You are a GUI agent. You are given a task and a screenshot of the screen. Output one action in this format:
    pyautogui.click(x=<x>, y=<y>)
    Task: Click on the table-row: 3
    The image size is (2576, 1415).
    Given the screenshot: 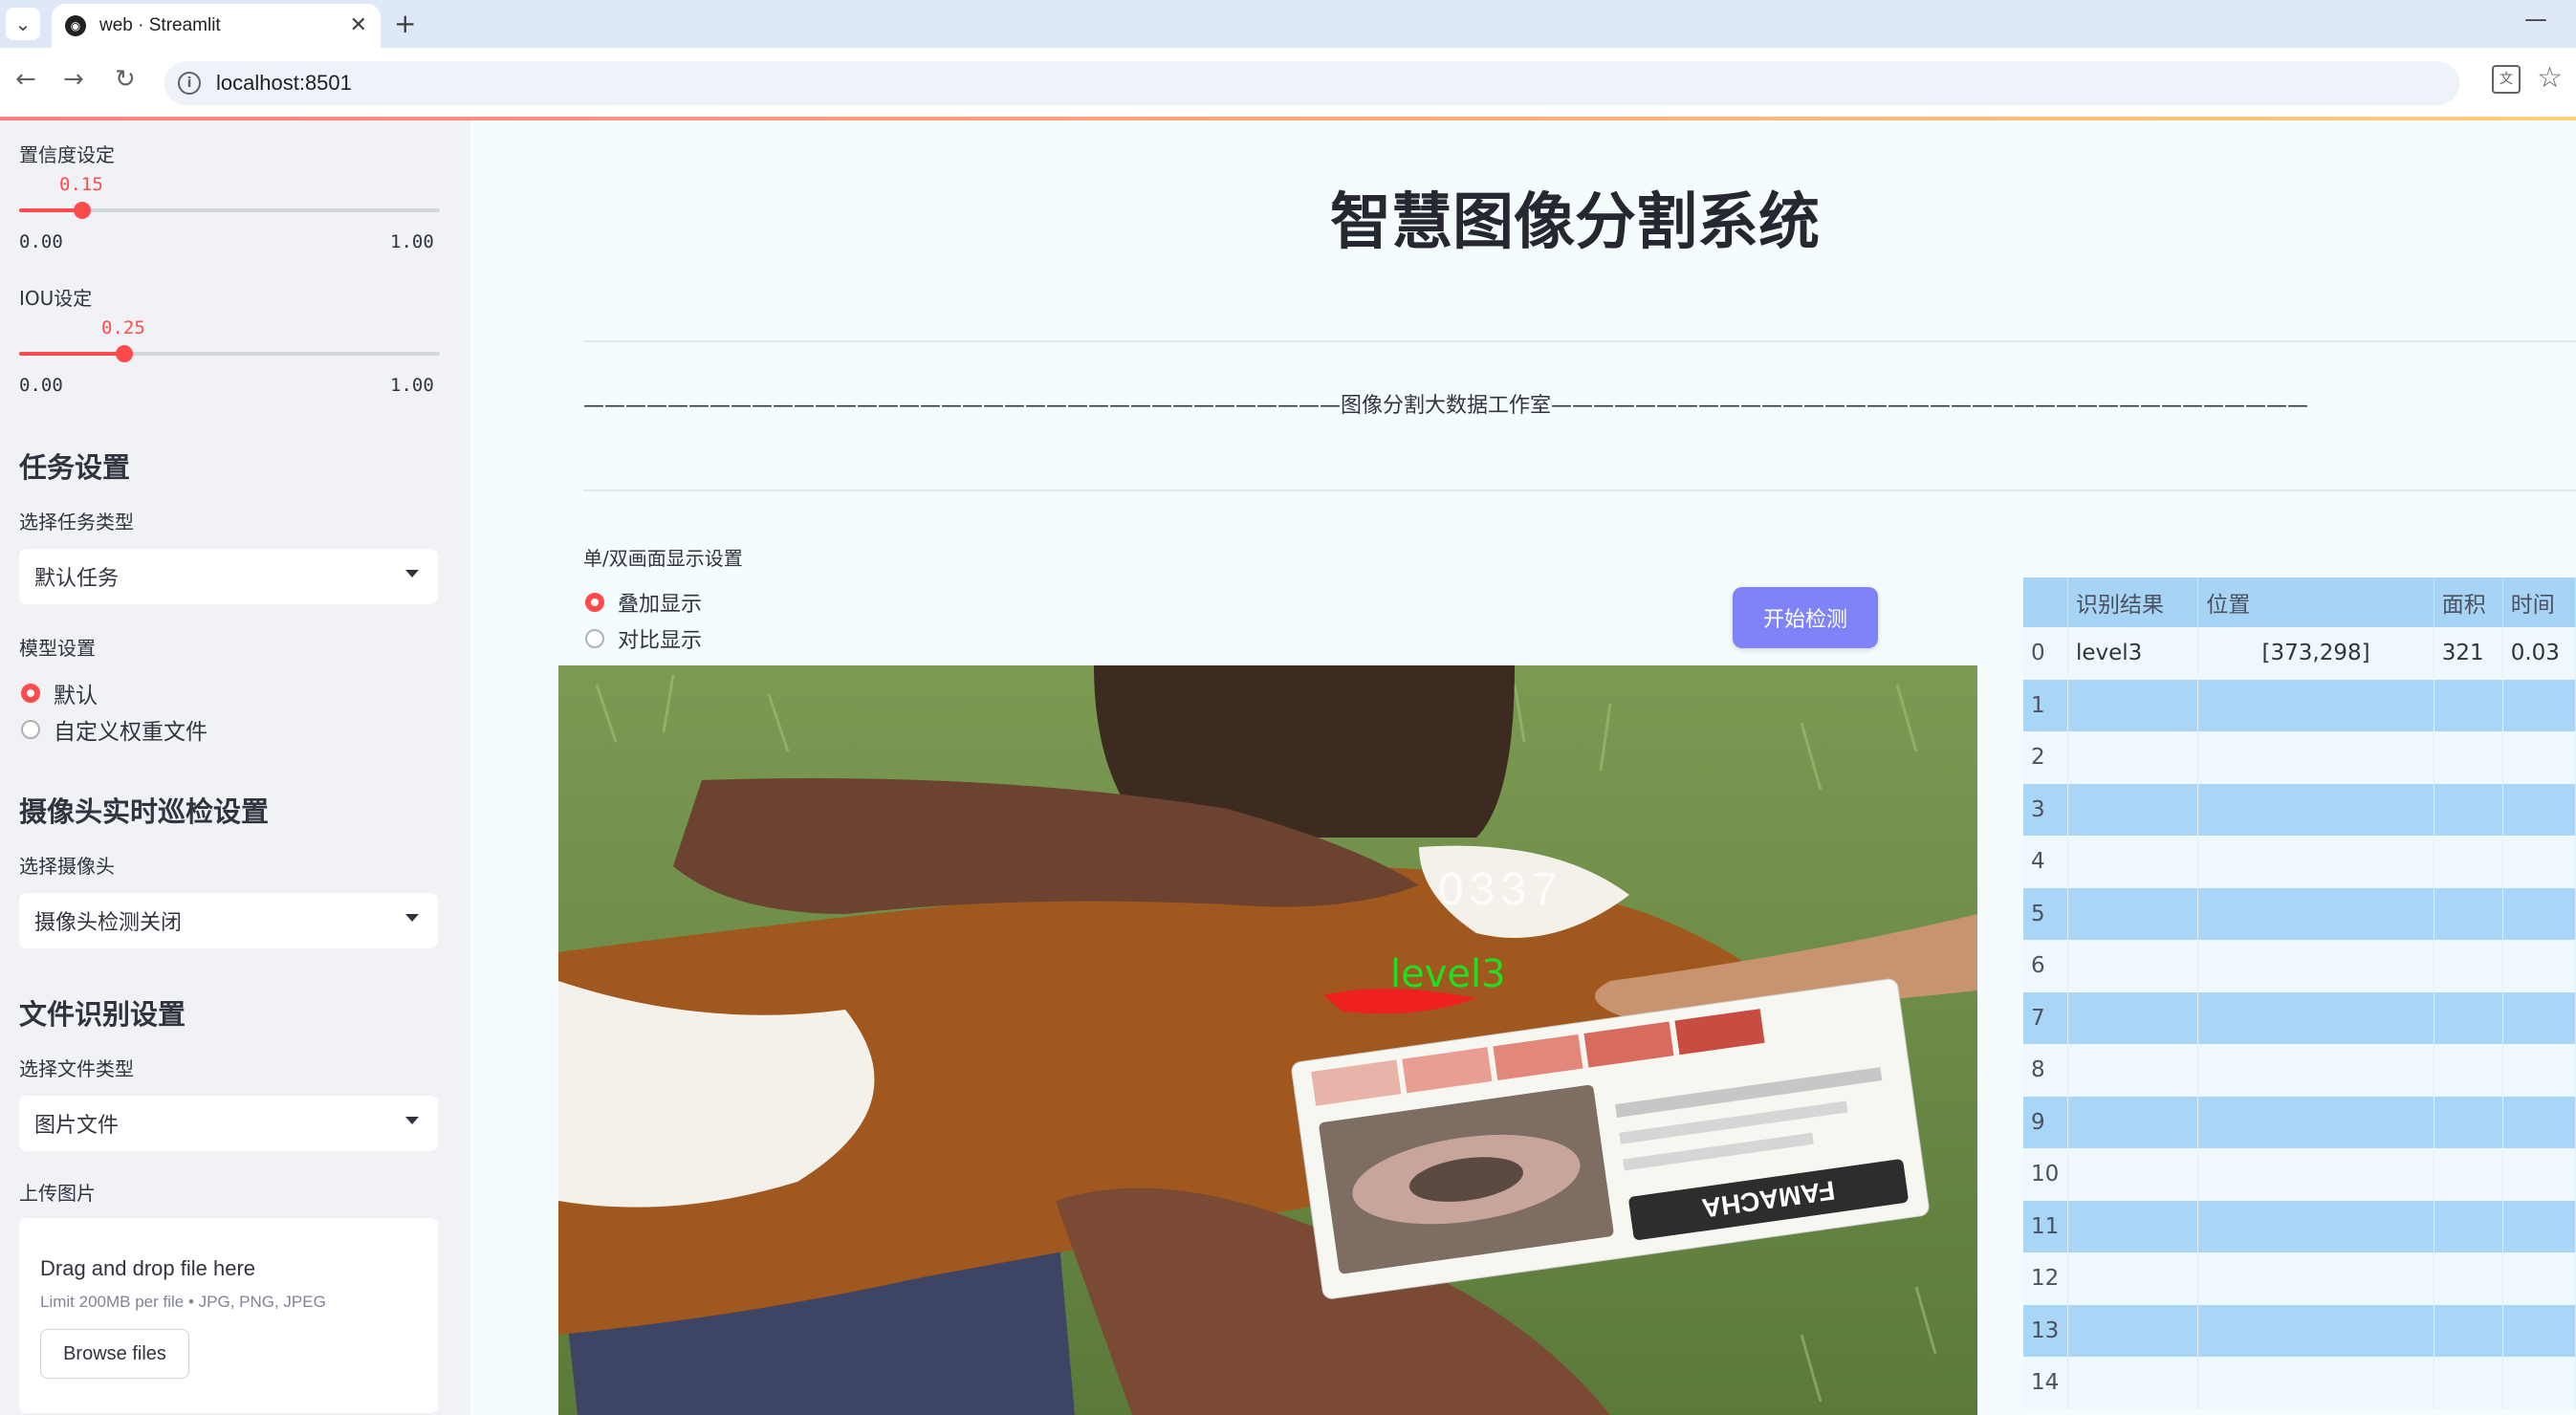 What is the action you would take?
    pyautogui.click(x=2299, y=809)
    